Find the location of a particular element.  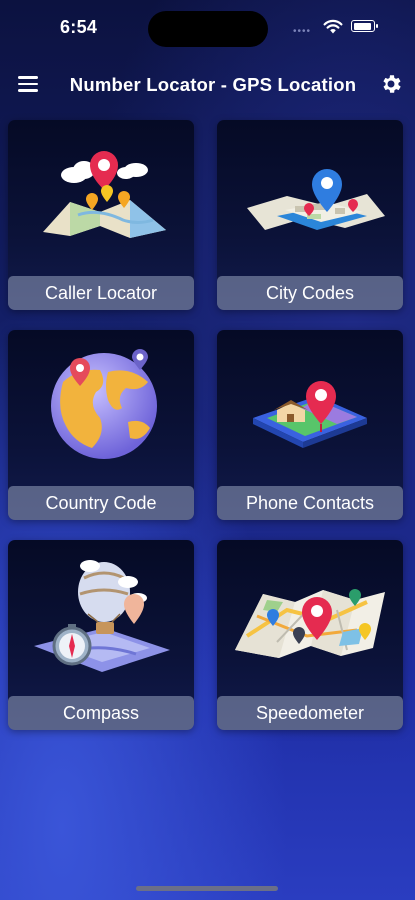

tile-label: Caller Locator is located at coordinates (101, 293).